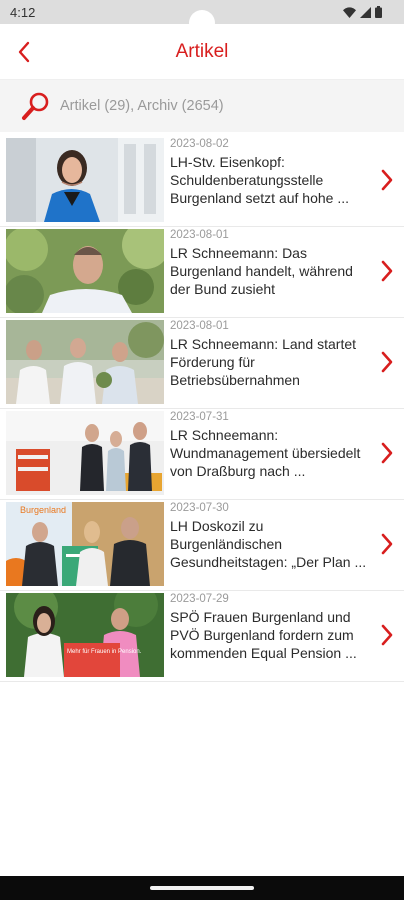 The height and width of the screenshot is (900, 404). I want to click on article-thumbnail: Mehr für Frauen in Pension., so click(85, 635).